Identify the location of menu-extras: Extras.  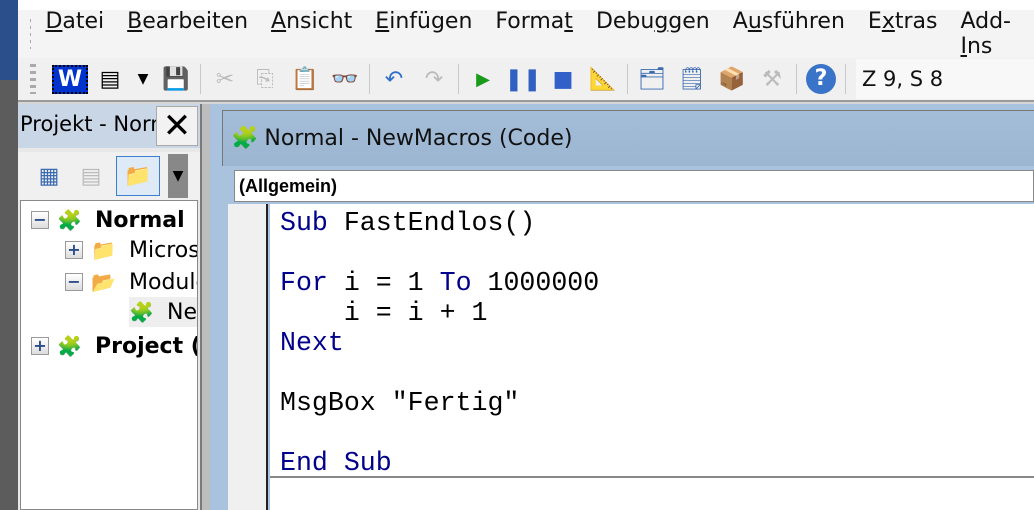
(903, 34).